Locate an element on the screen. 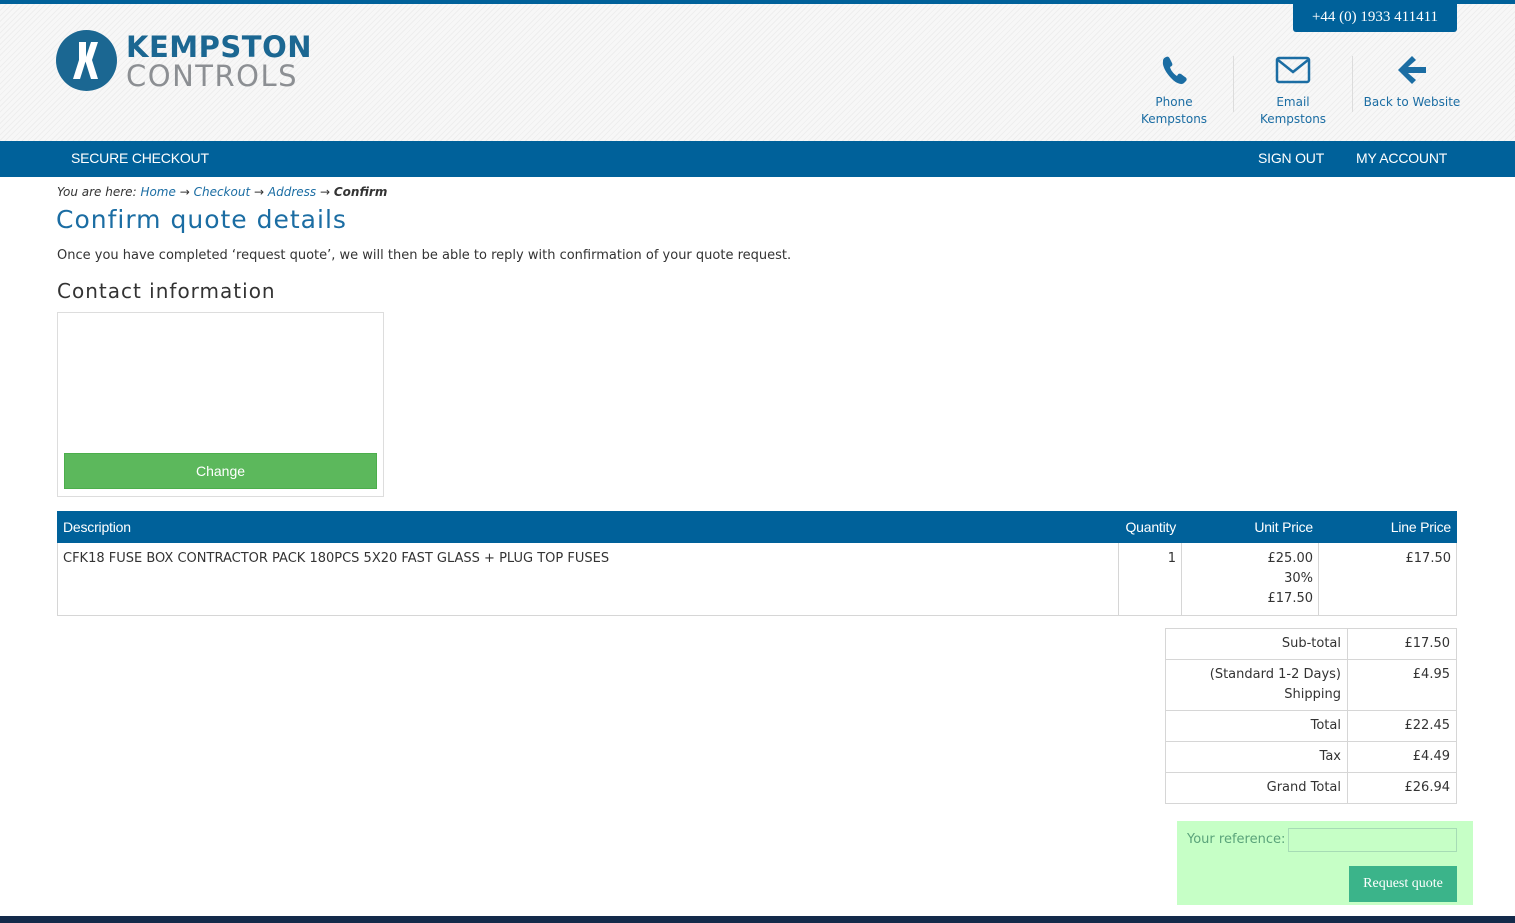  total-row: Total £22.45 is located at coordinates (1311, 726).